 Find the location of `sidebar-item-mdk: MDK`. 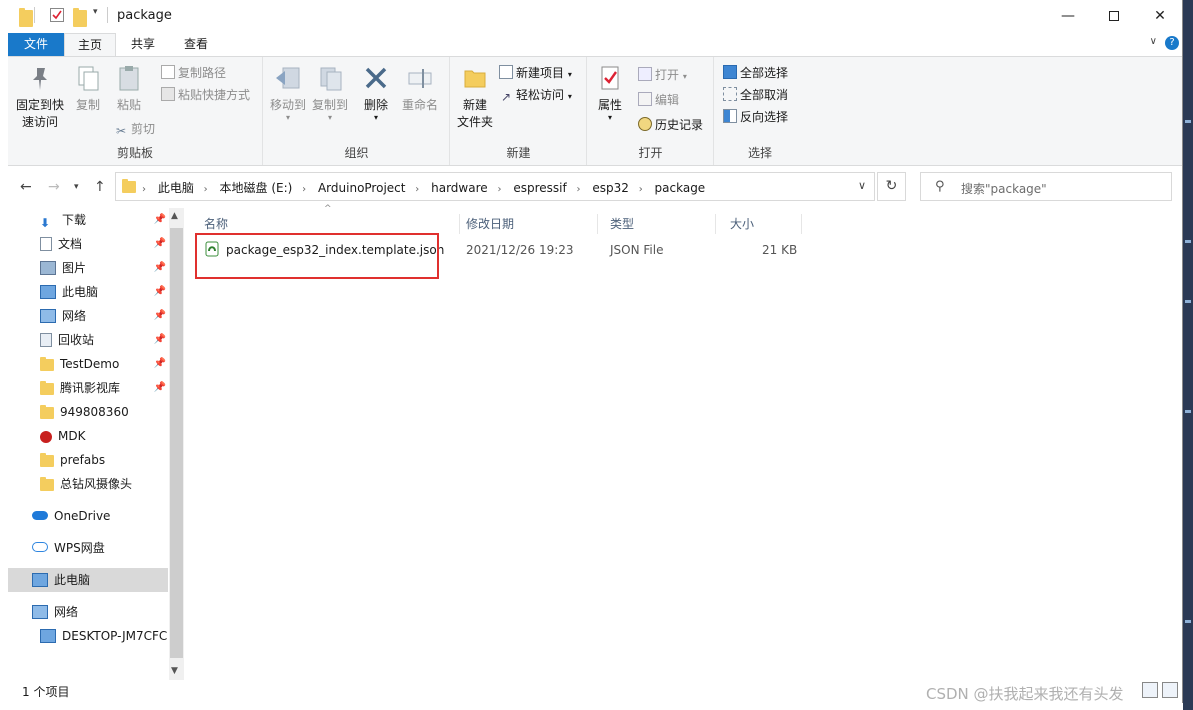

sidebar-item-mdk: MDK is located at coordinates (88, 436).